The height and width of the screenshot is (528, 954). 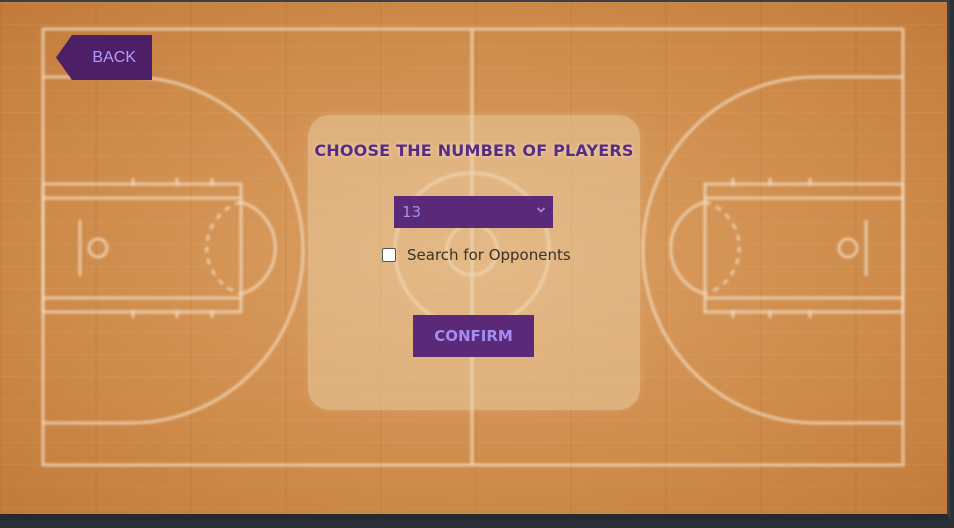 What do you see at coordinates (541, 210) in the screenshot?
I see `chevron-down-icon` at bounding box center [541, 210].